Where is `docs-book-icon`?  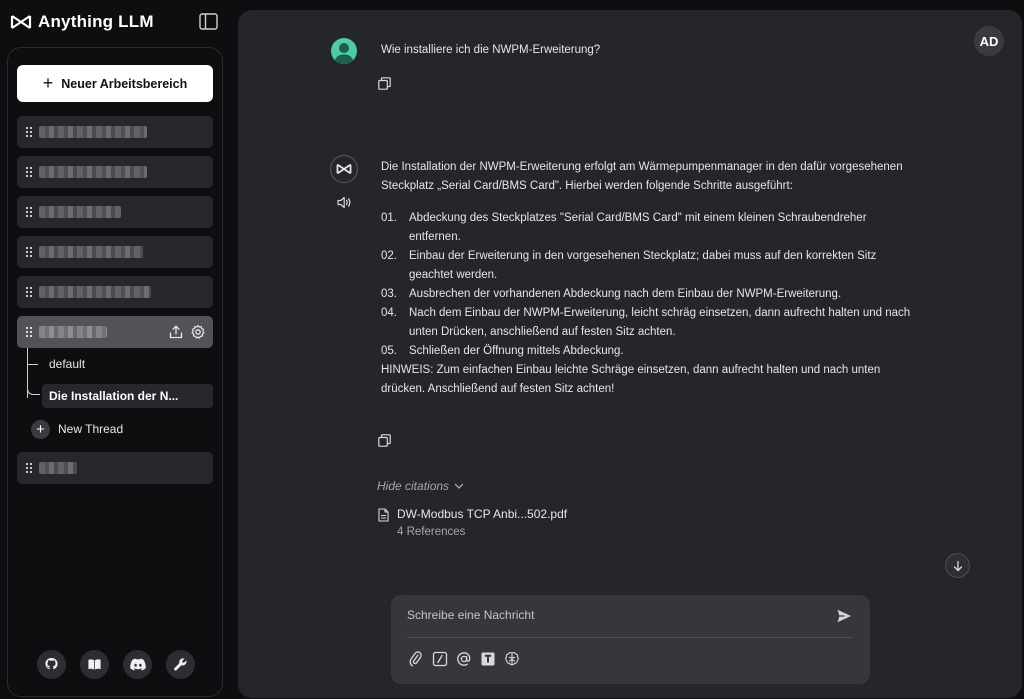
docs-book-icon is located at coordinates (94, 664).